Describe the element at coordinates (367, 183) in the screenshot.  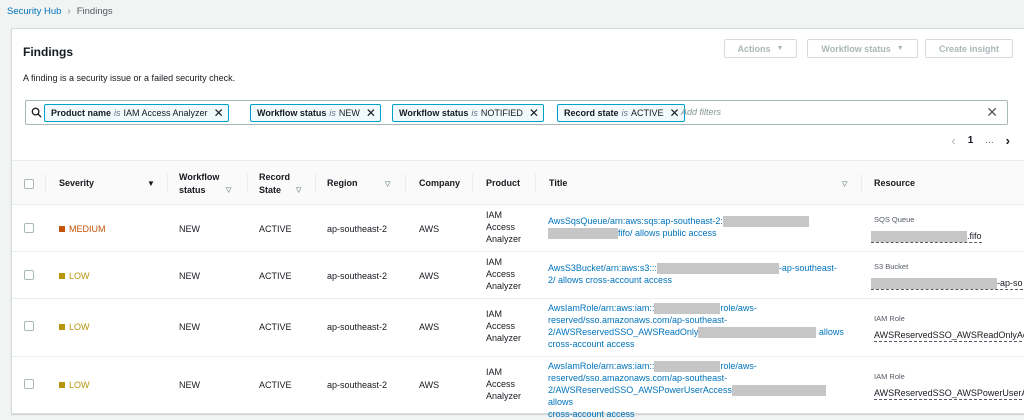
I see `column-region: Region ▽` at that location.